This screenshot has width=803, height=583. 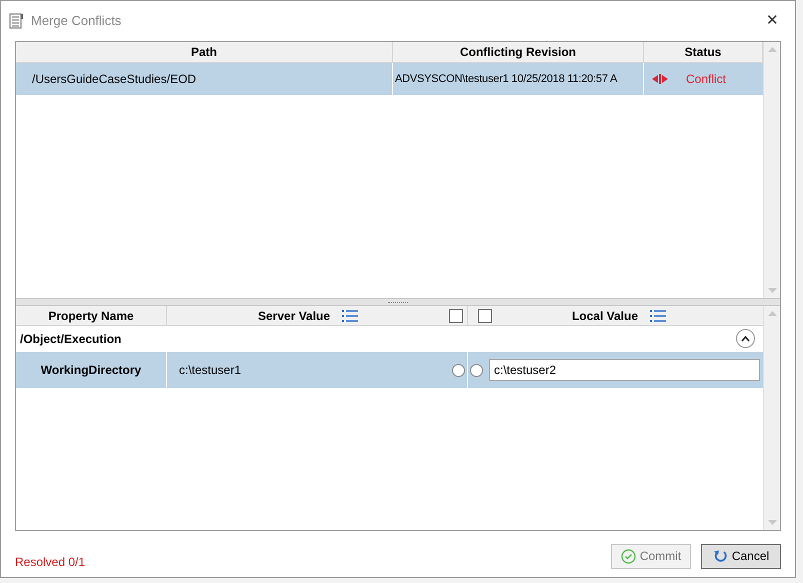 I want to click on window-title: Merge Conflicts, so click(x=76, y=21).